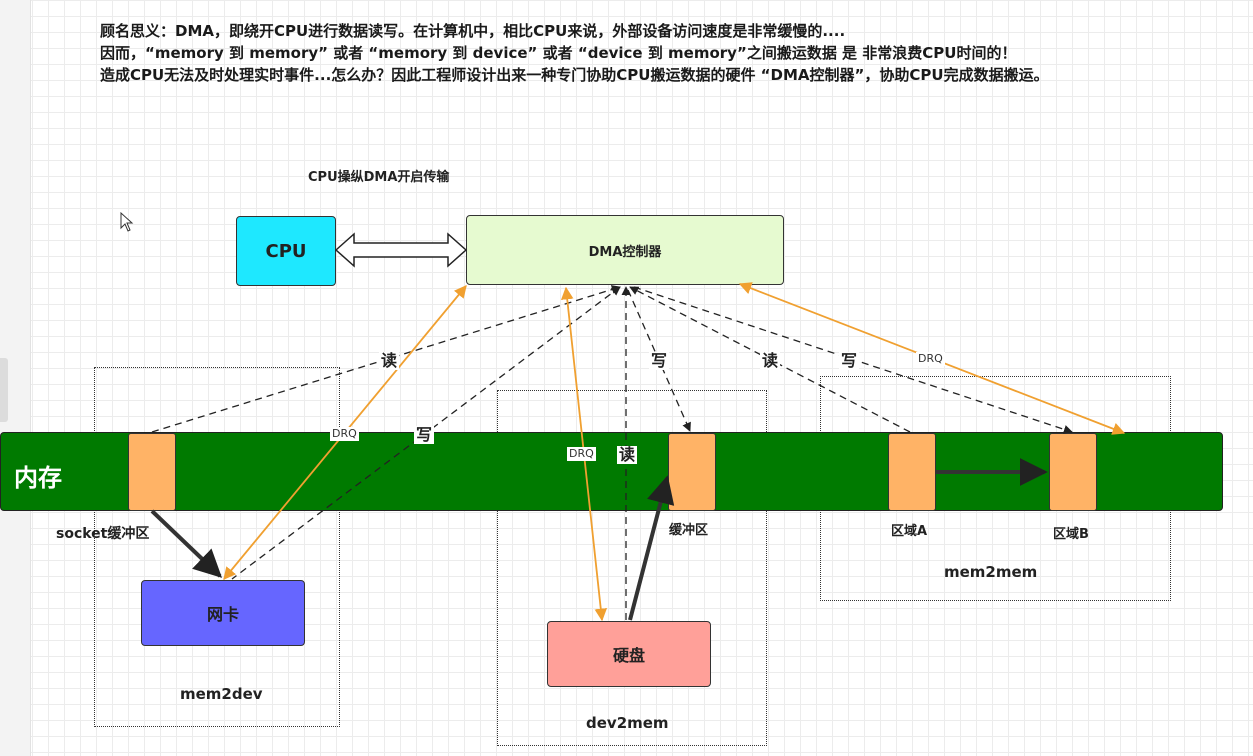 Image resolution: width=1253 pixels, height=756 pixels. What do you see at coordinates (930, 359) in the screenshot?
I see `drq-label-mem: DRQ` at bounding box center [930, 359].